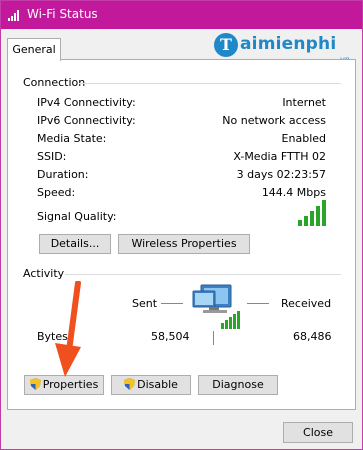  Describe the element at coordinates (184, 244) in the screenshot. I see `wireless-properties-button: Wireless Properties` at that location.